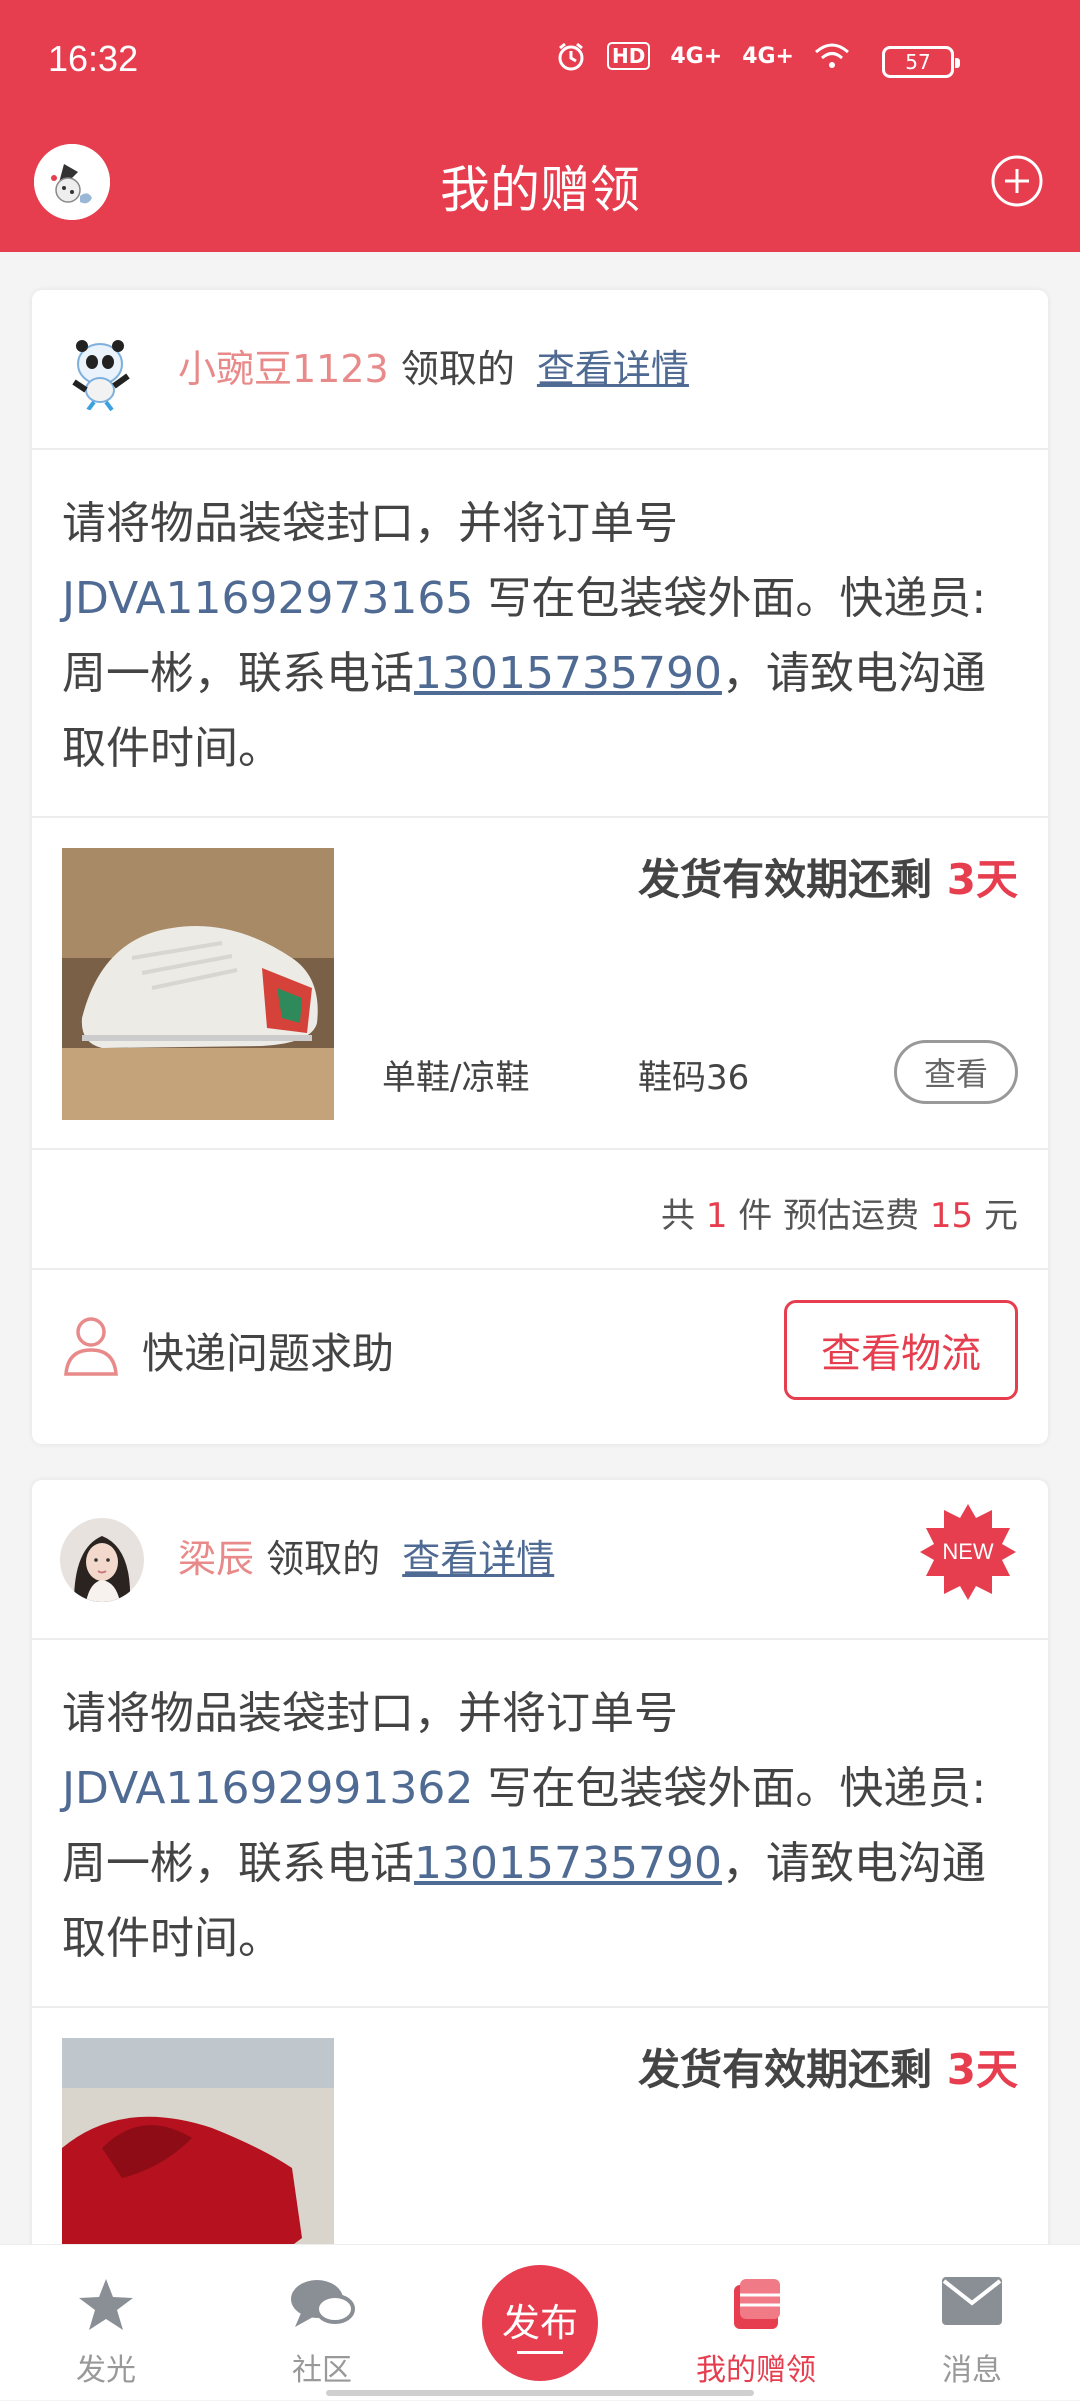  I want to click on new-badge: NEW, so click(968, 1552).